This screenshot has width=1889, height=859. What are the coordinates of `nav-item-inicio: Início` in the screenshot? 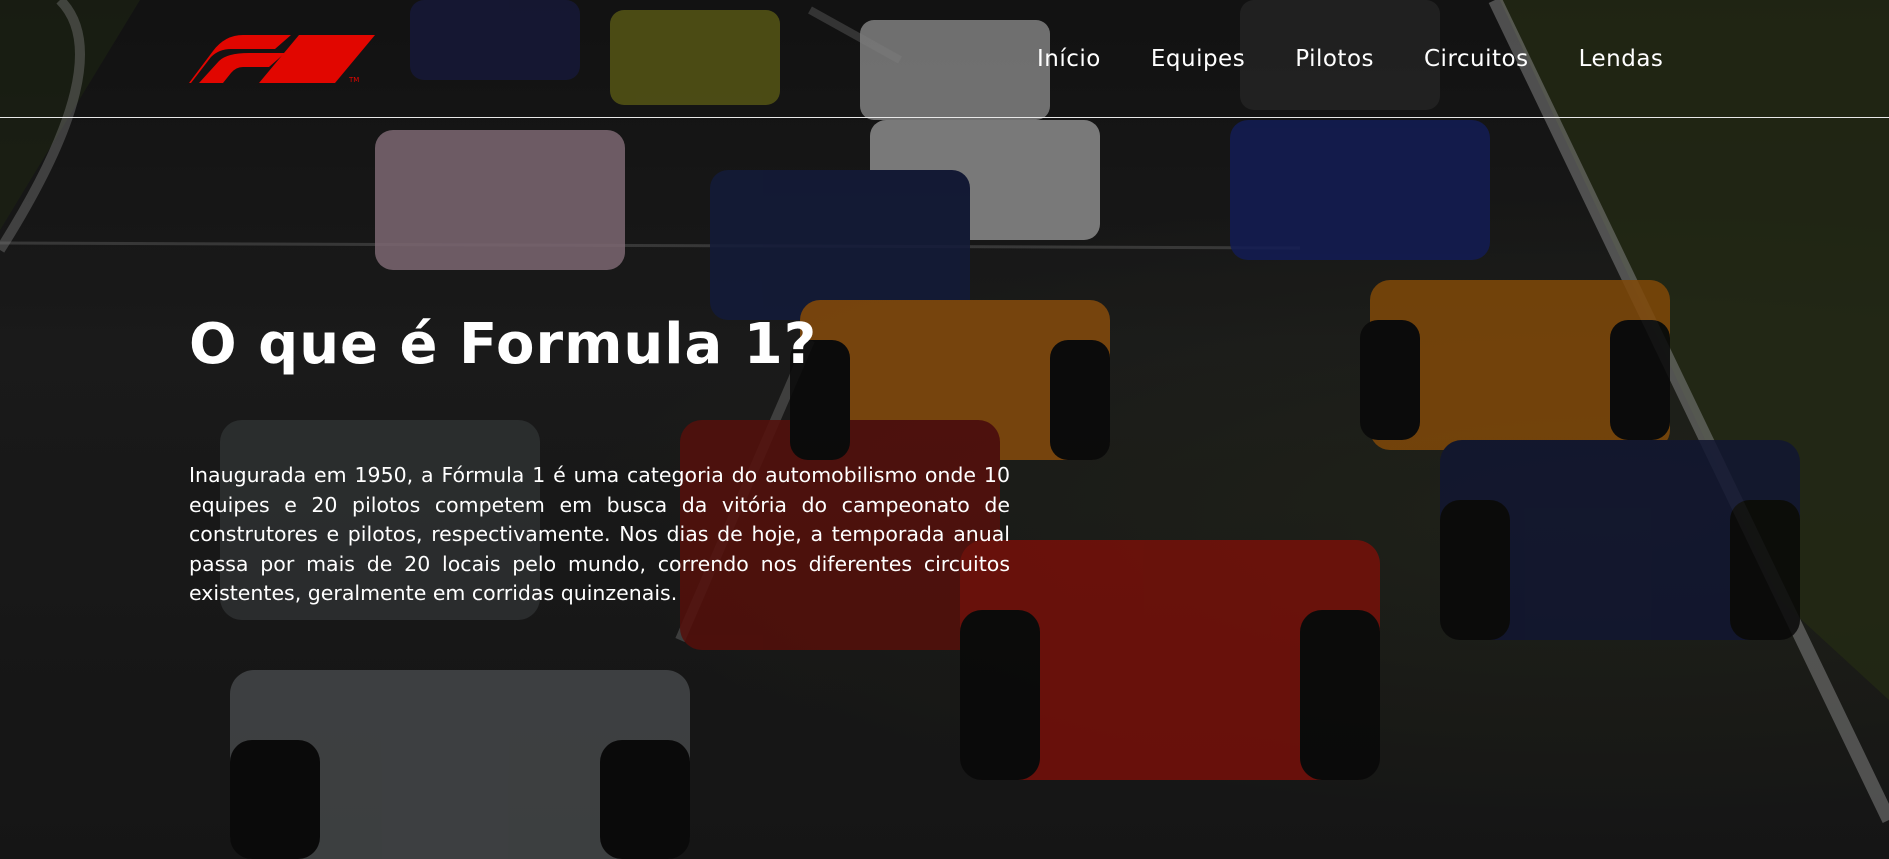 It's located at (1069, 59).